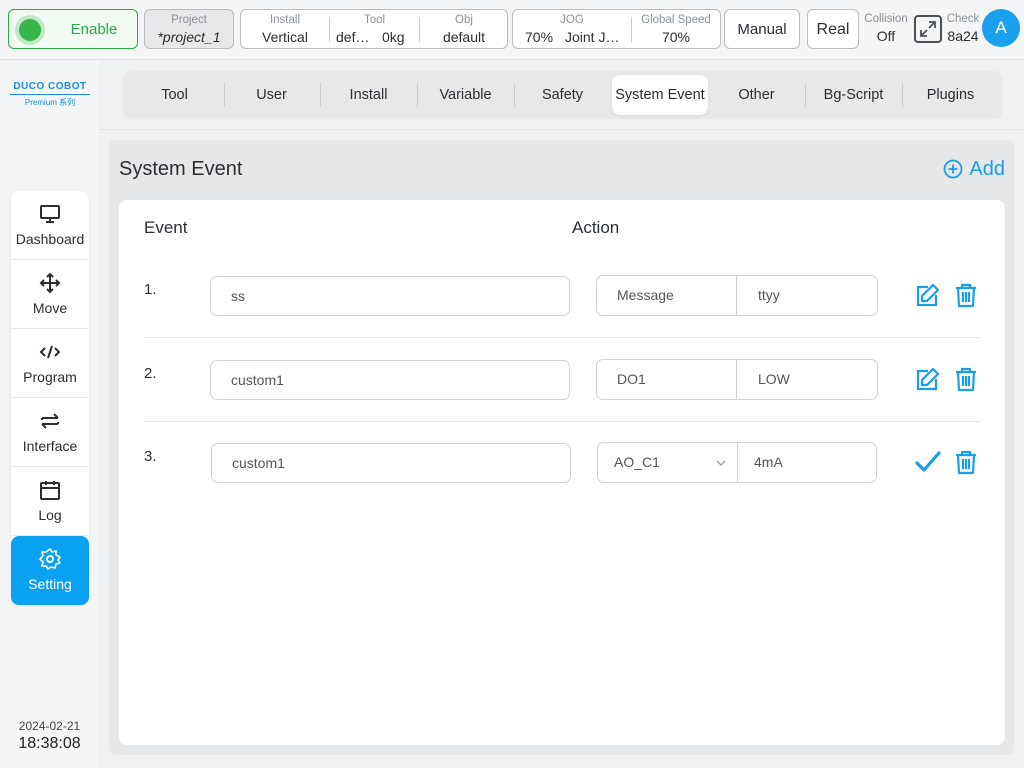 The image size is (1024, 768). What do you see at coordinates (50, 352) in the screenshot?
I see `code-icon` at bounding box center [50, 352].